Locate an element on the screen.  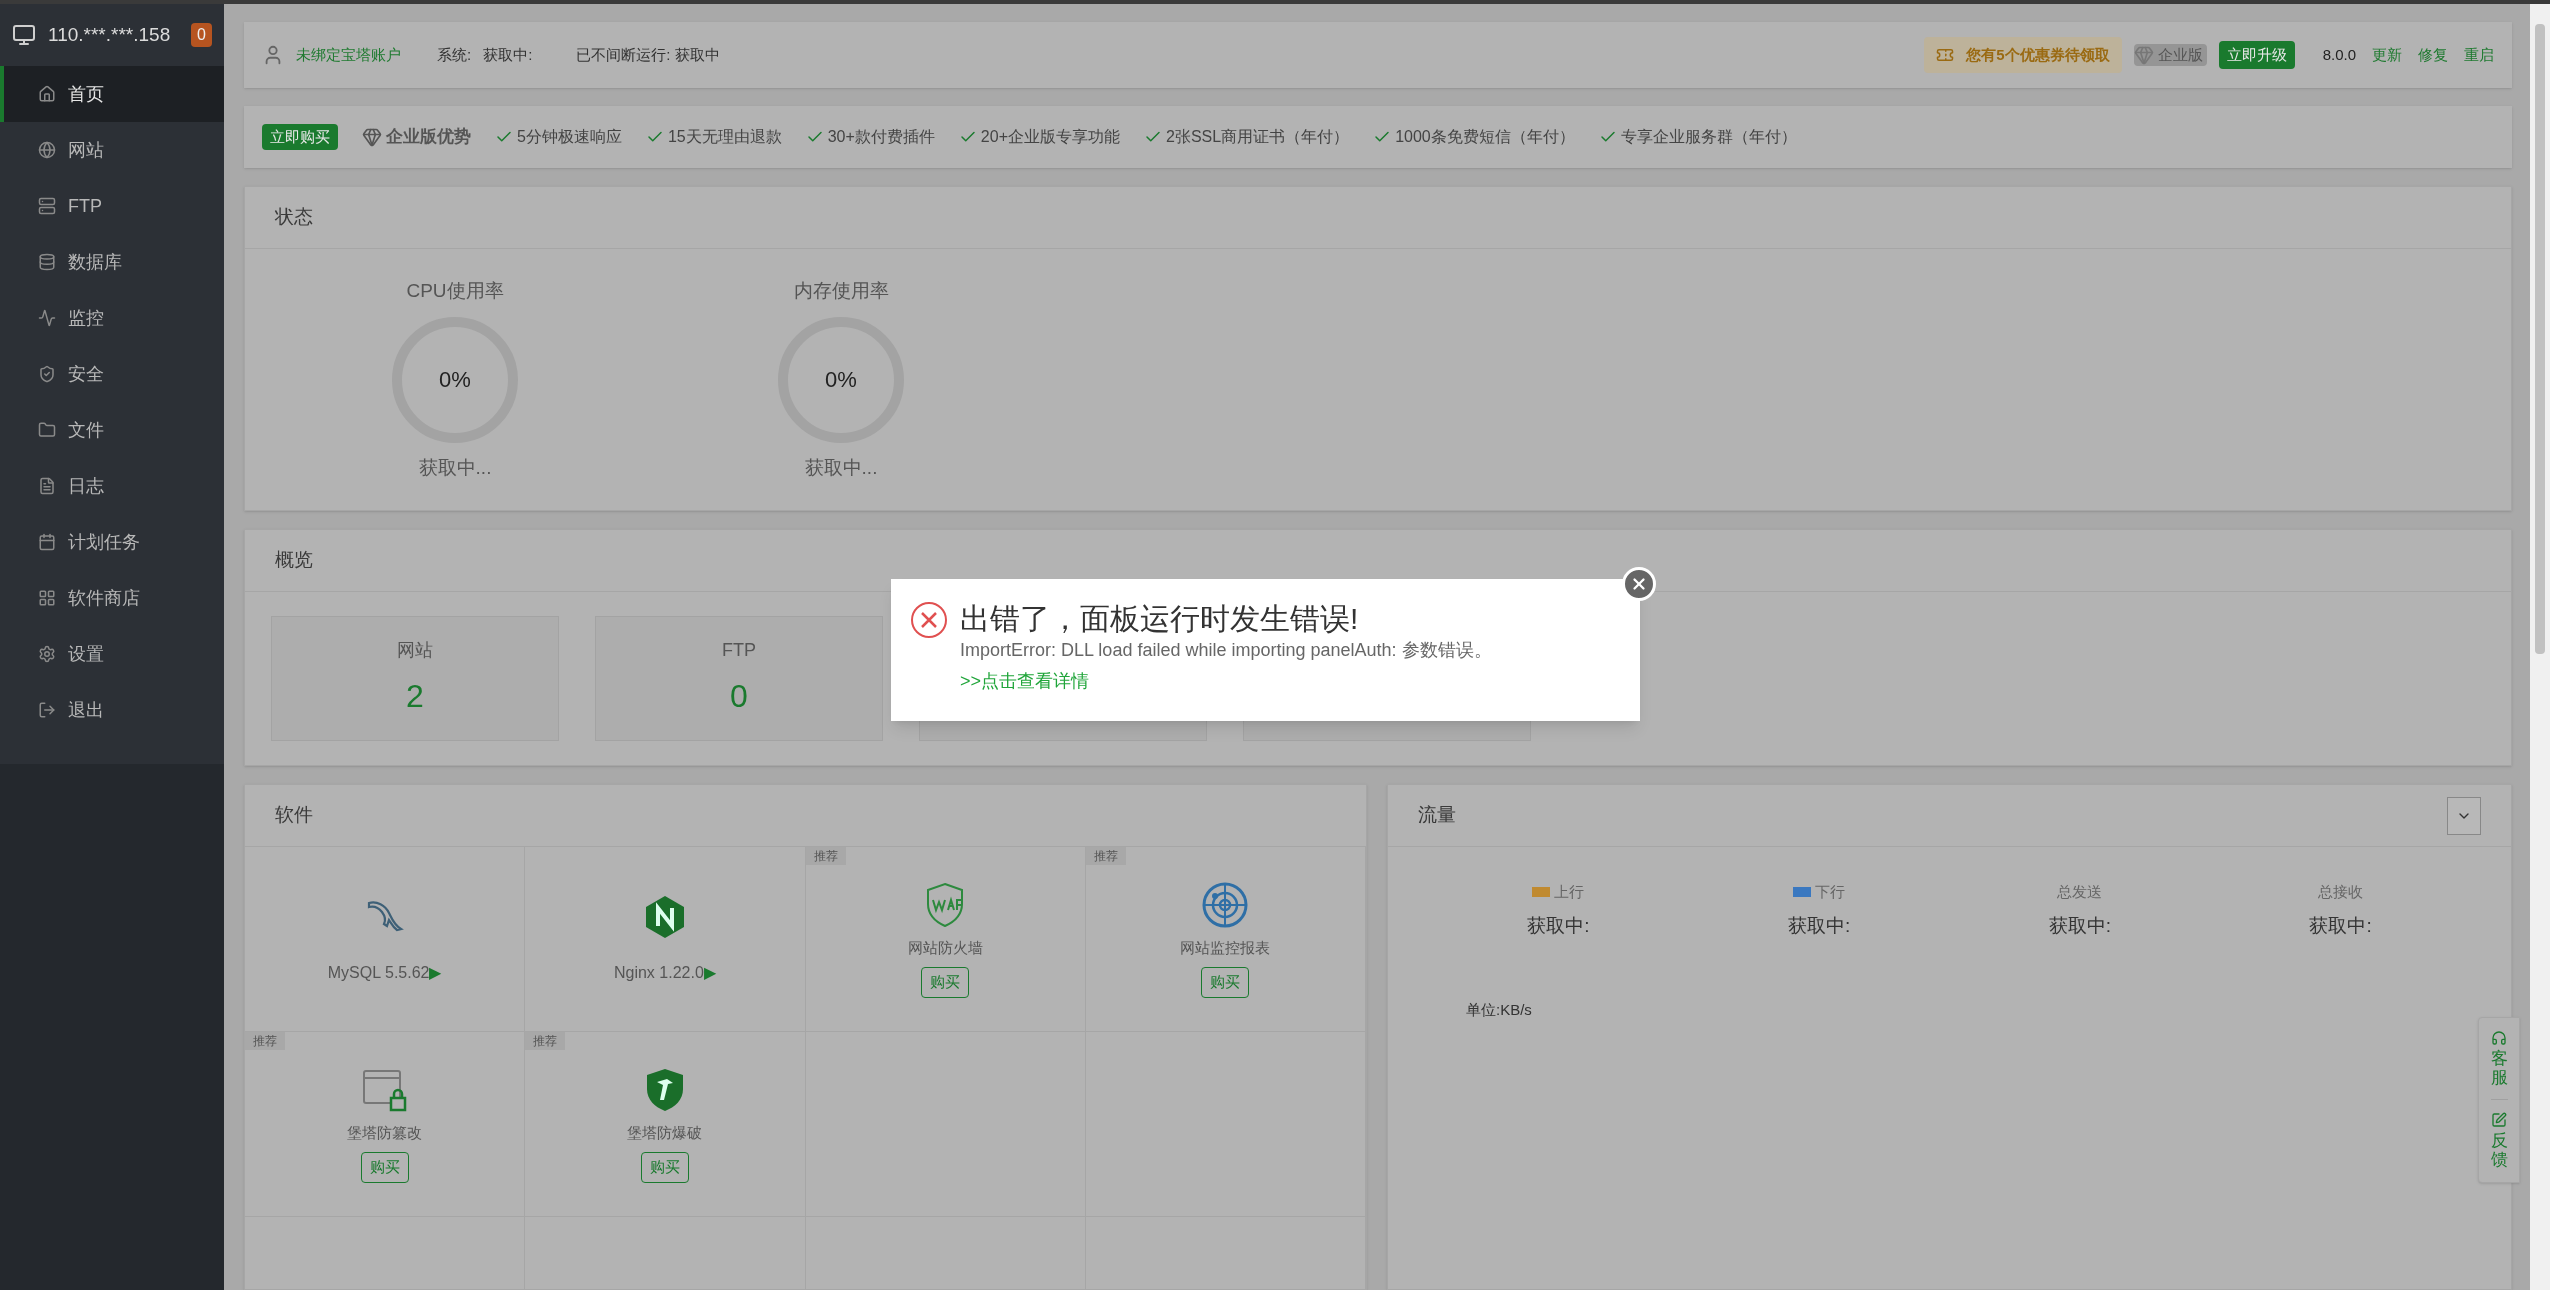
notification-badge: 0 is located at coordinates (201, 35).